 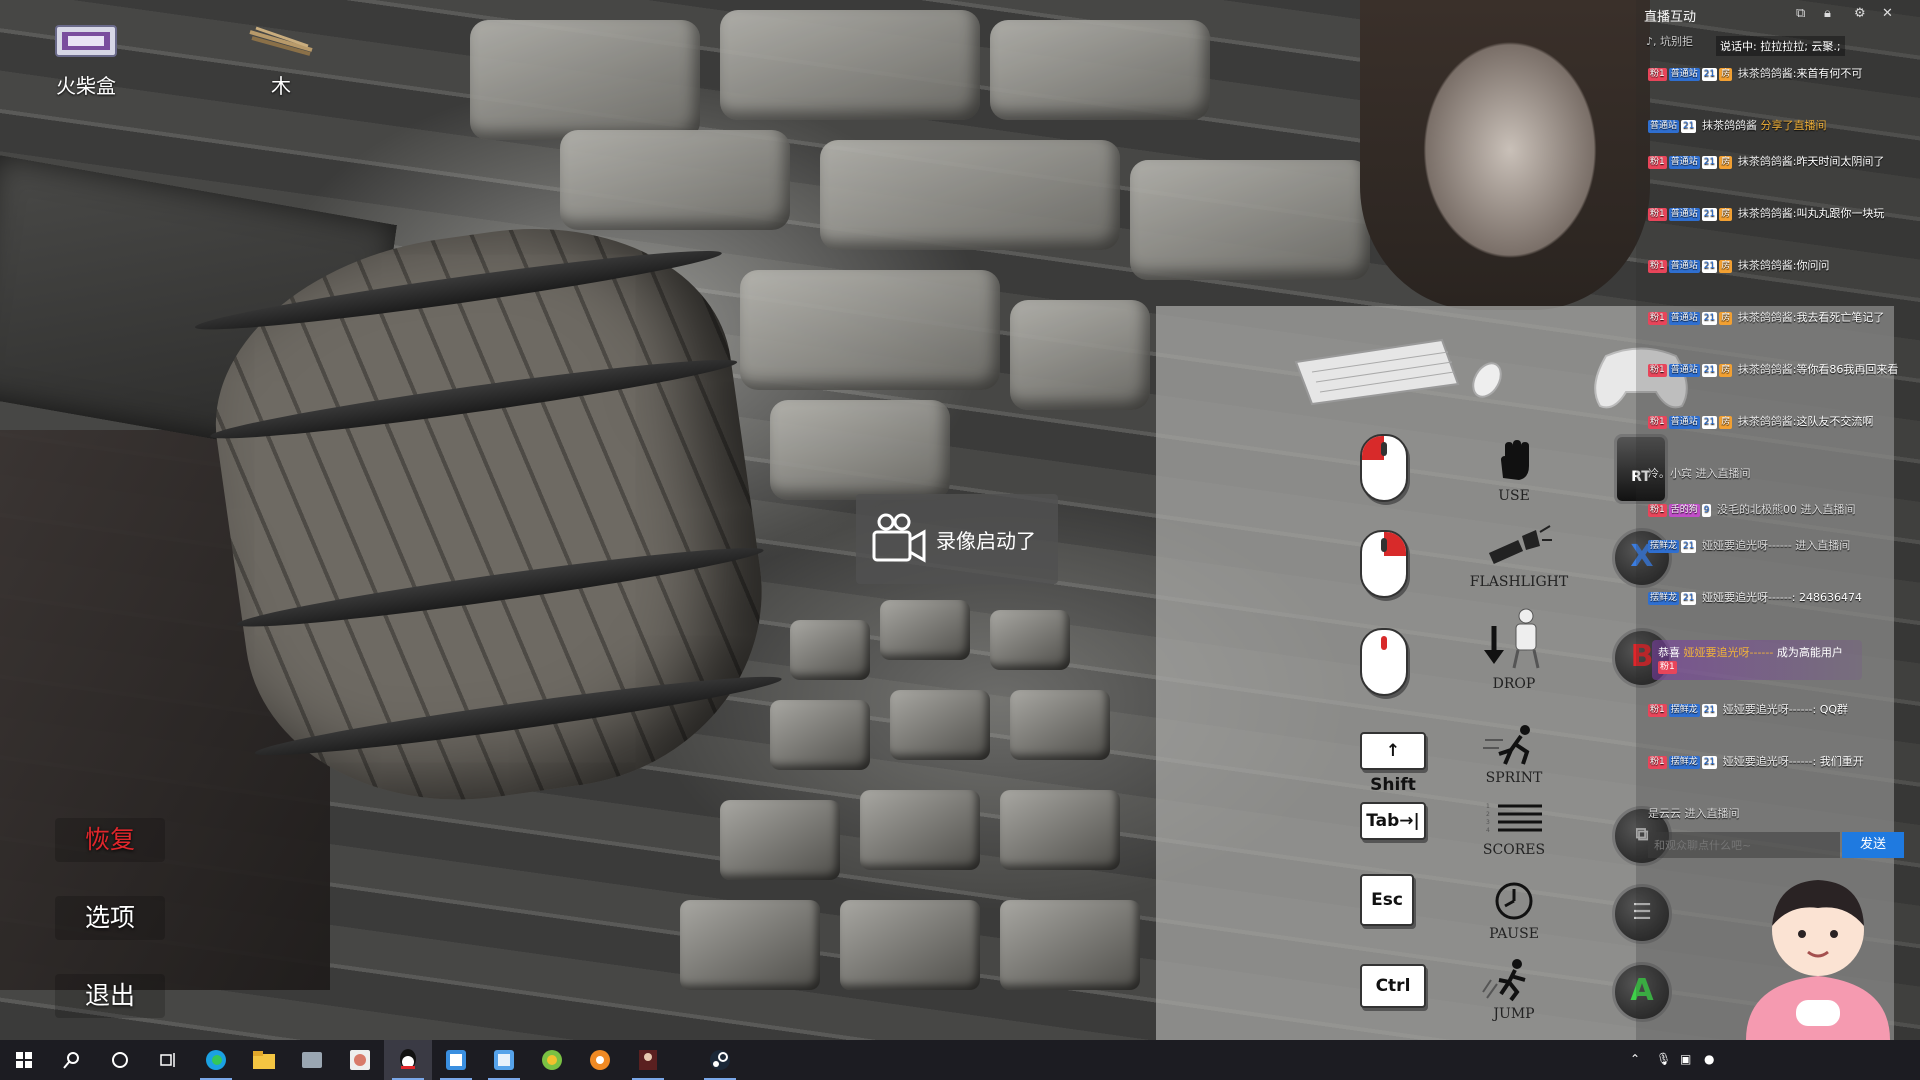 I want to click on settings-icon: ⚙, so click(x=1860, y=13).